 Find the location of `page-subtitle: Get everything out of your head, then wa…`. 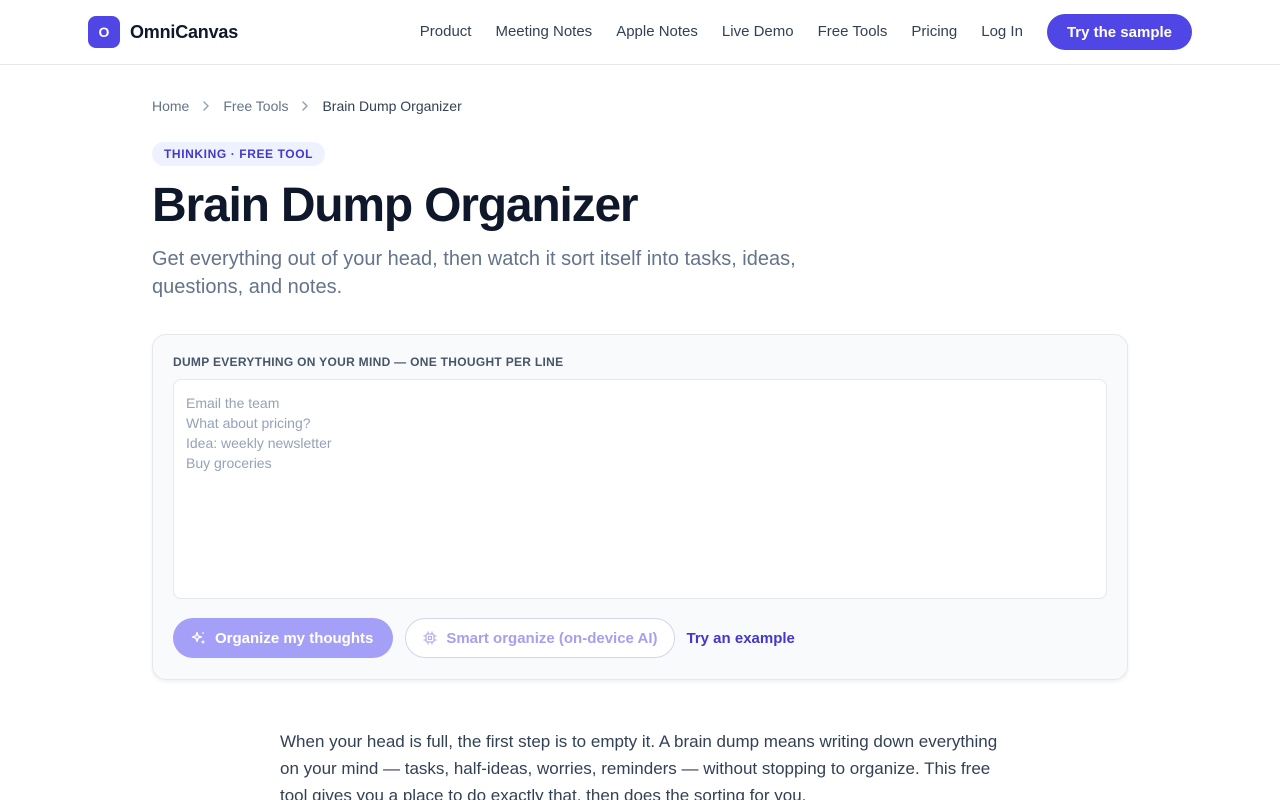

page-subtitle: Get everything out of your head, then wa… is located at coordinates (474, 273).